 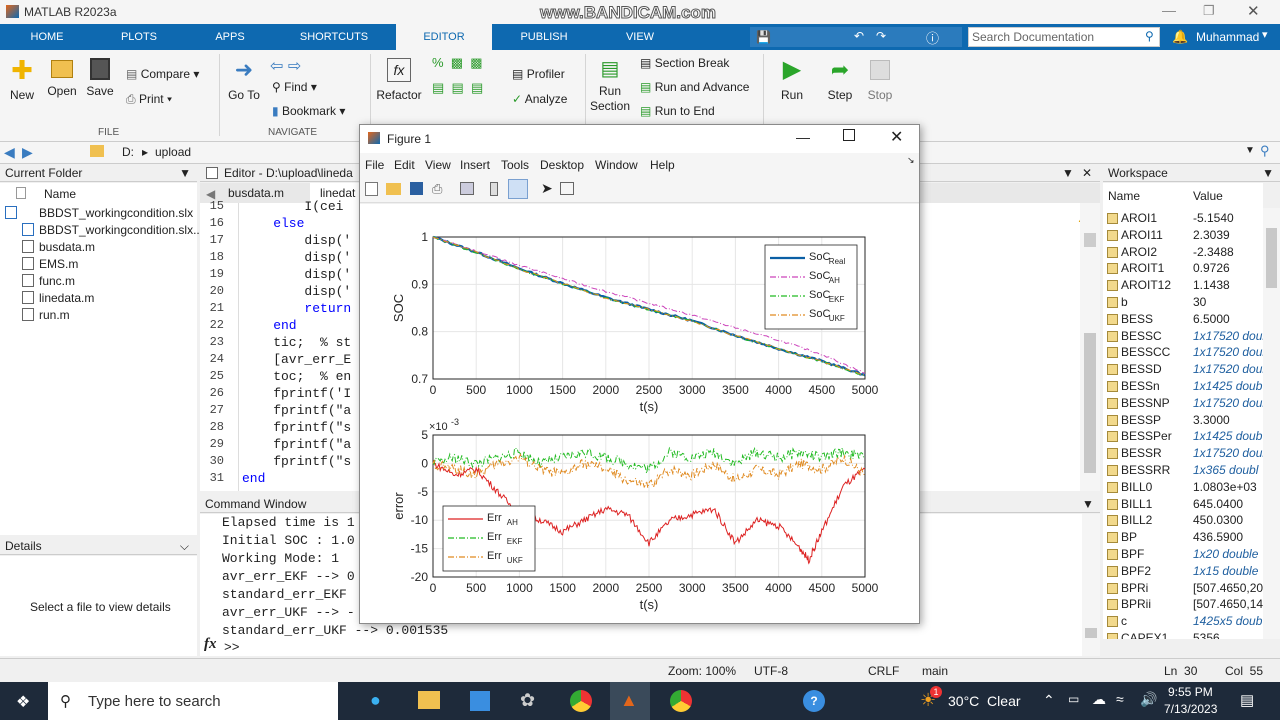 What do you see at coordinates (1136, 604) in the screenshot?
I see `variable-name: BPRii` at bounding box center [1136, 604].